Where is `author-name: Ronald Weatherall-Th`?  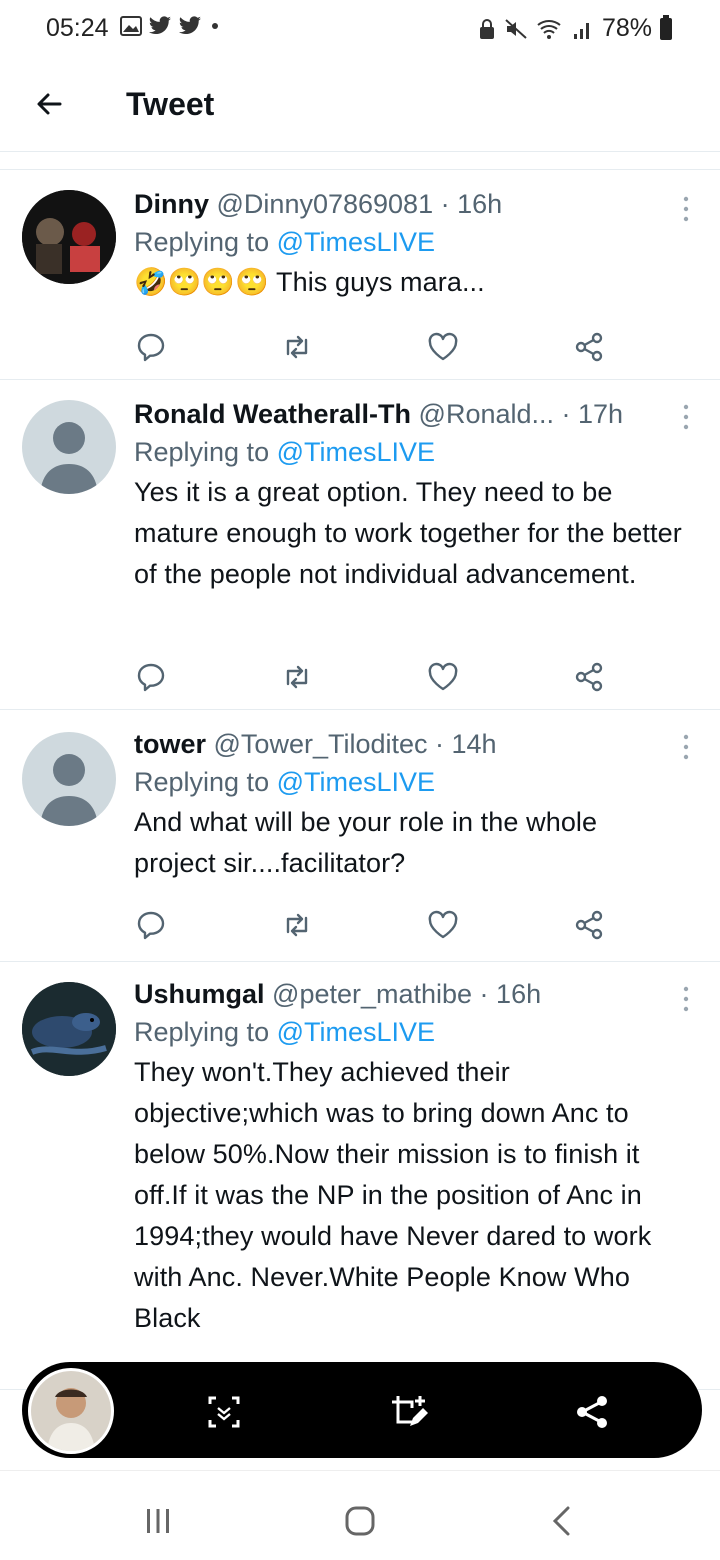 author-name: Ronald Weatherall-Th is located at coordinates (272, 414).